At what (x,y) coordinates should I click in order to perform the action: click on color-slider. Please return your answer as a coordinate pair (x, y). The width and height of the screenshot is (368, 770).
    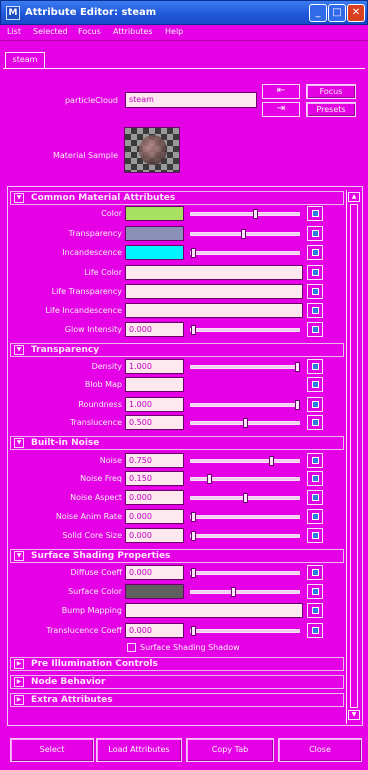
    Looking at the image, I should click on (245, 214).